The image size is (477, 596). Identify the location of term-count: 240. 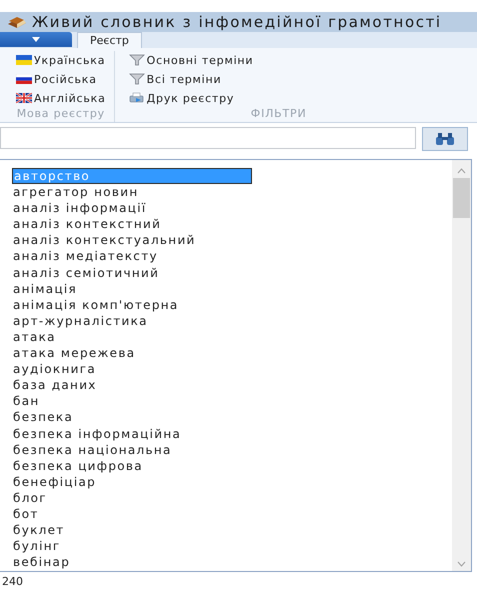
(12, 581).